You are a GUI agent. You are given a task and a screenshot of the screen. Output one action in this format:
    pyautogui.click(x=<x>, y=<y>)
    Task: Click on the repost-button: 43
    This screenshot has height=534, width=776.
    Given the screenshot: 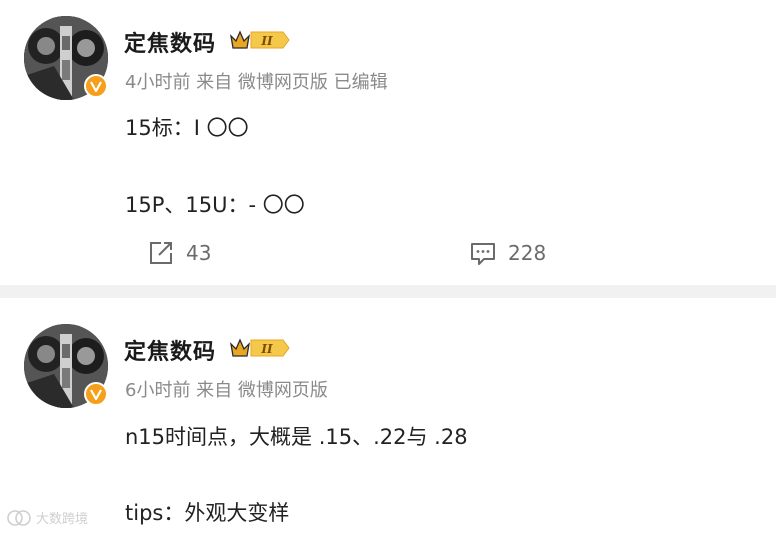 What is the action you would take?
    pyautogui.click(x=179, y=253)
    